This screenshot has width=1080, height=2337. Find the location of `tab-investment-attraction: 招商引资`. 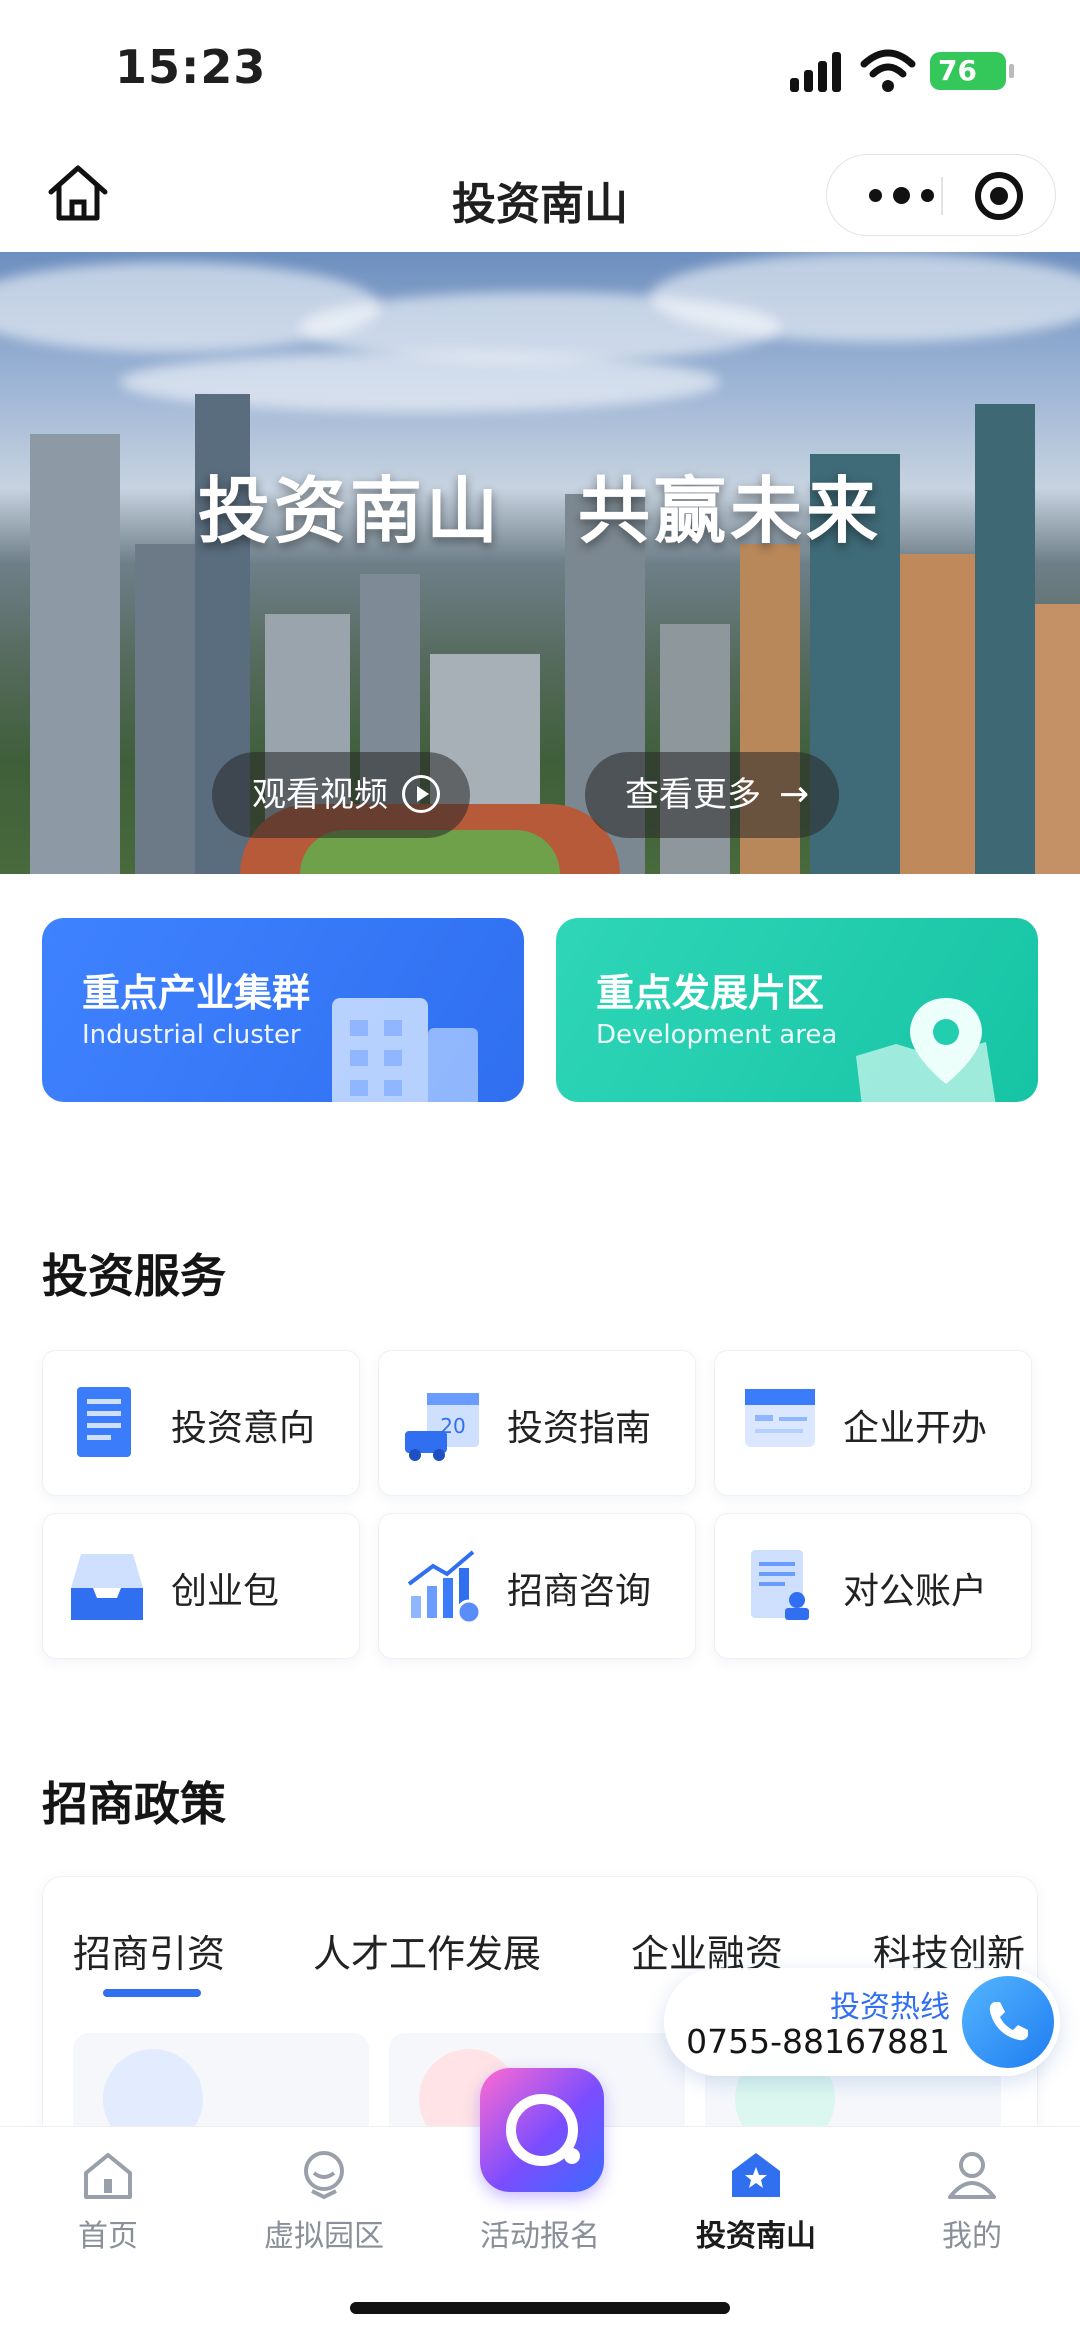

tab-investment-attraction: 招商引资 is located at coordinates (149, 1950).